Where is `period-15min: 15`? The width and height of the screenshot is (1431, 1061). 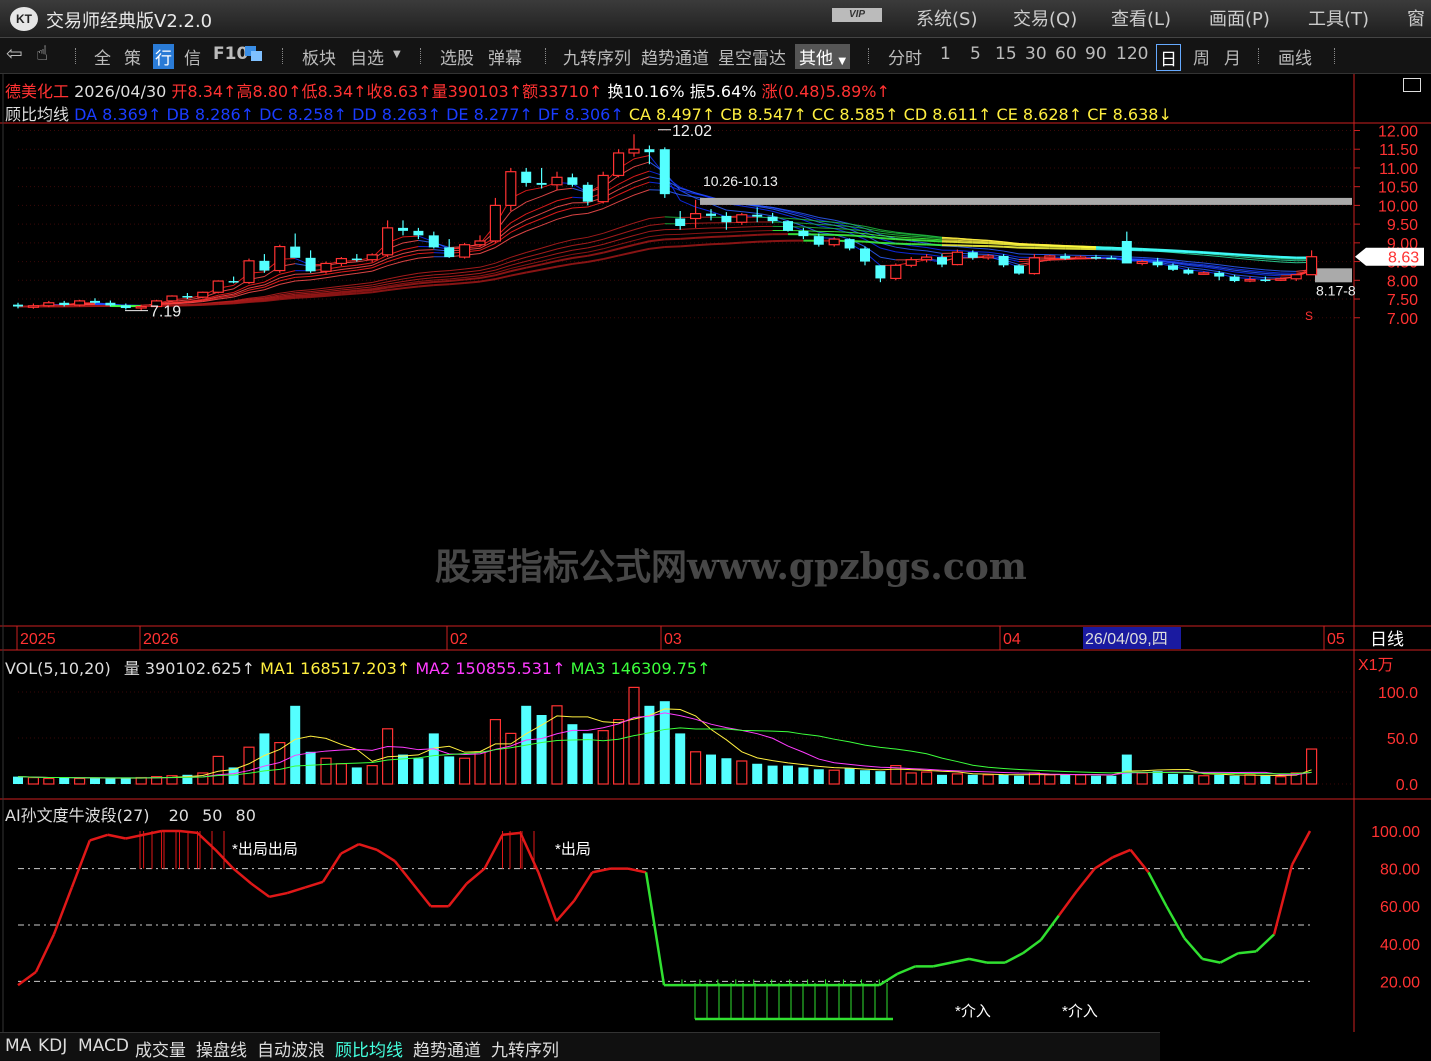 period-15min: 15 is located at coordinates (1006, 54).